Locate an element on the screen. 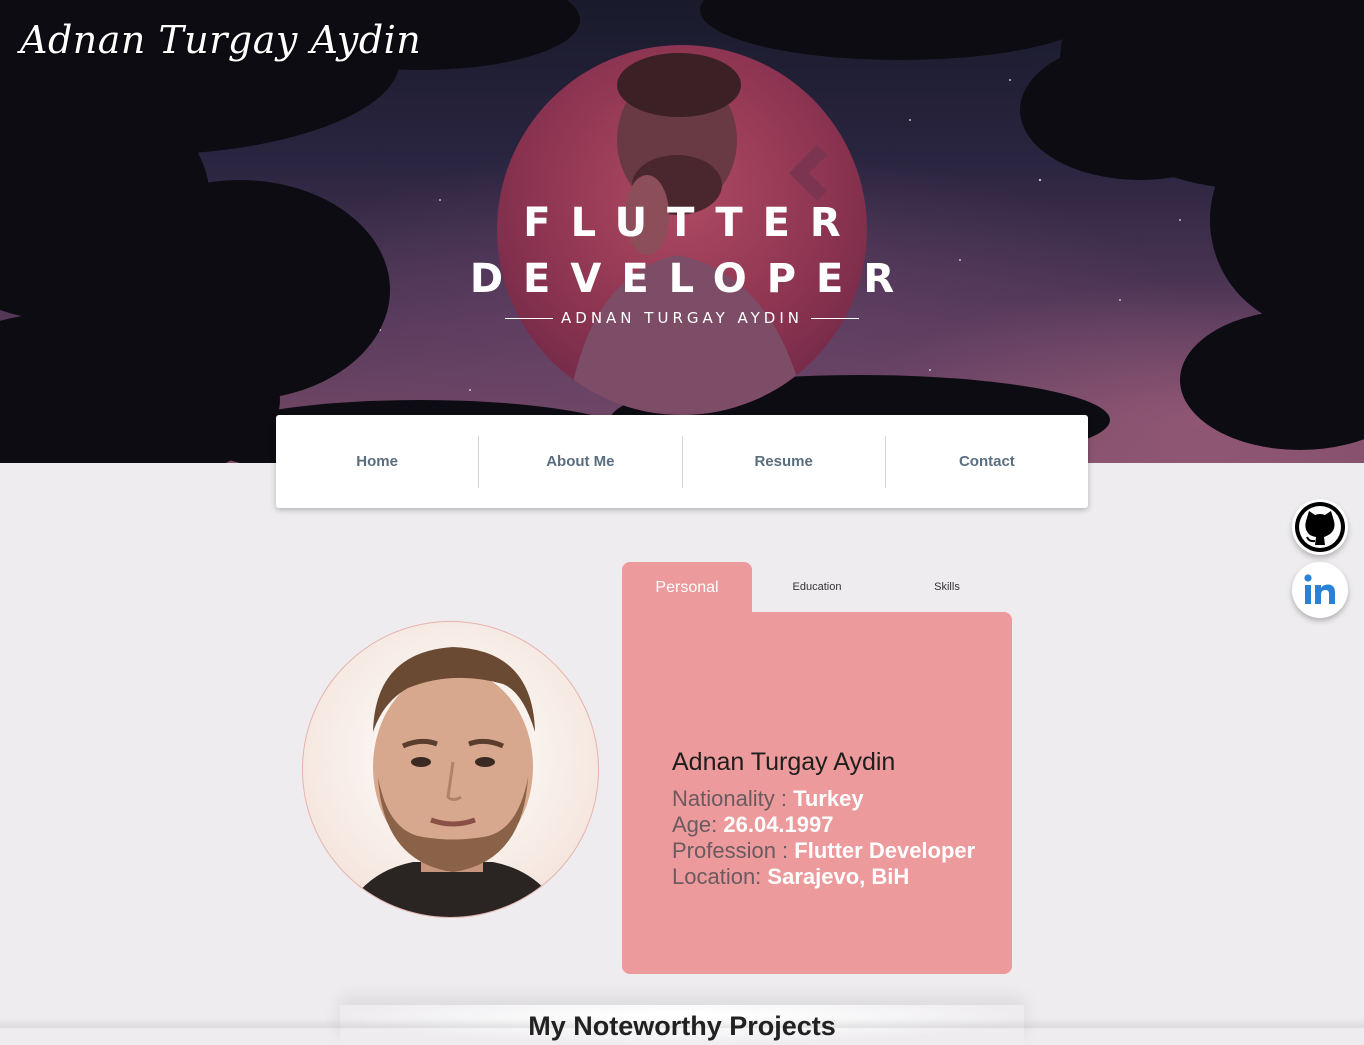  field-label: Profession : is located at coordinates (733, 850).